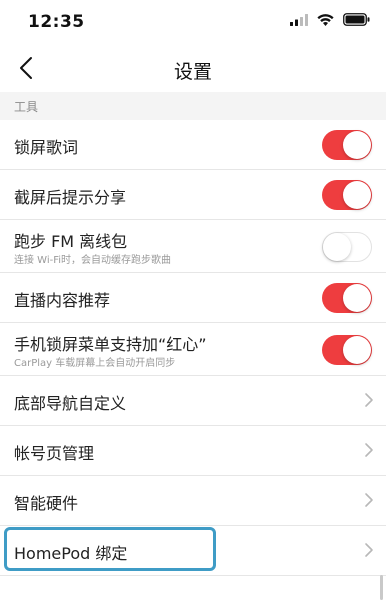 The image size is (386, 600). What do you see at coordinates (56, 22) in the screenshot?
I see `status-time: 12:35` at bounding box center [56, 22].